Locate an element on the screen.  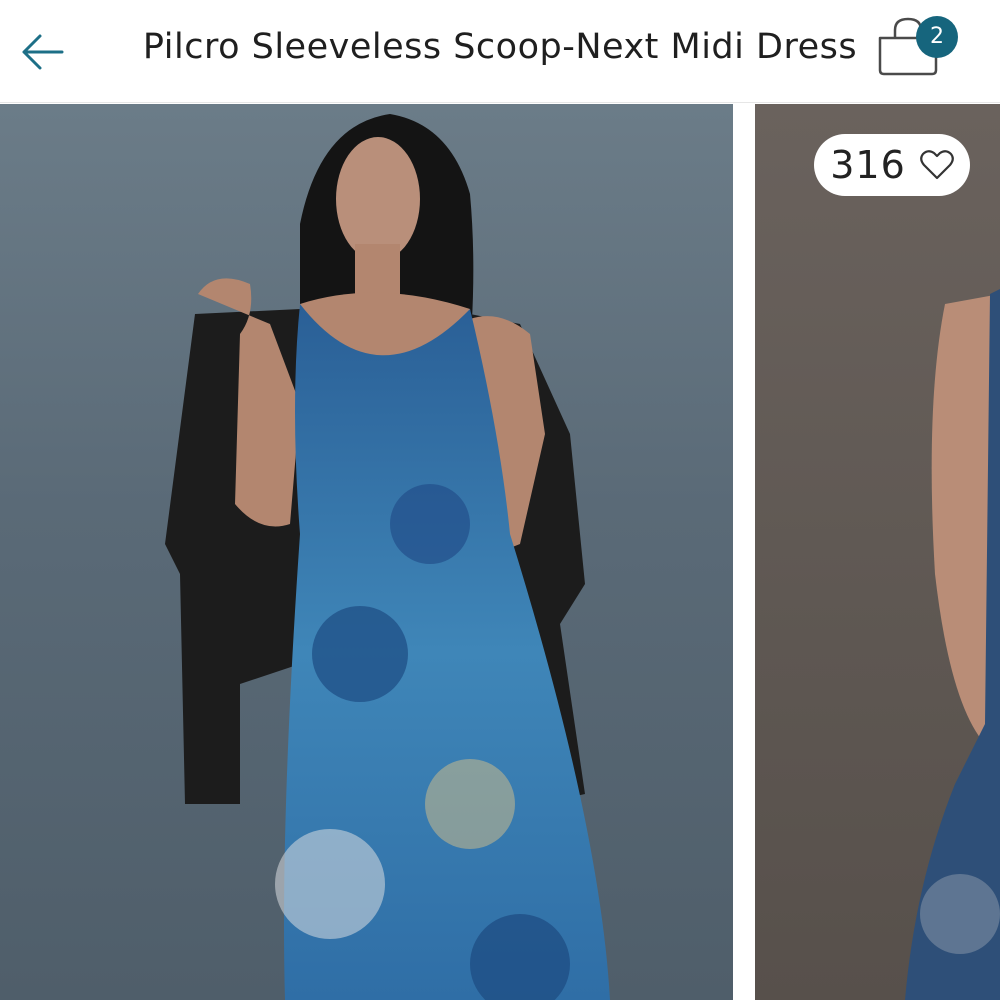
like-button: 316 is located at coordinates (892, 165).